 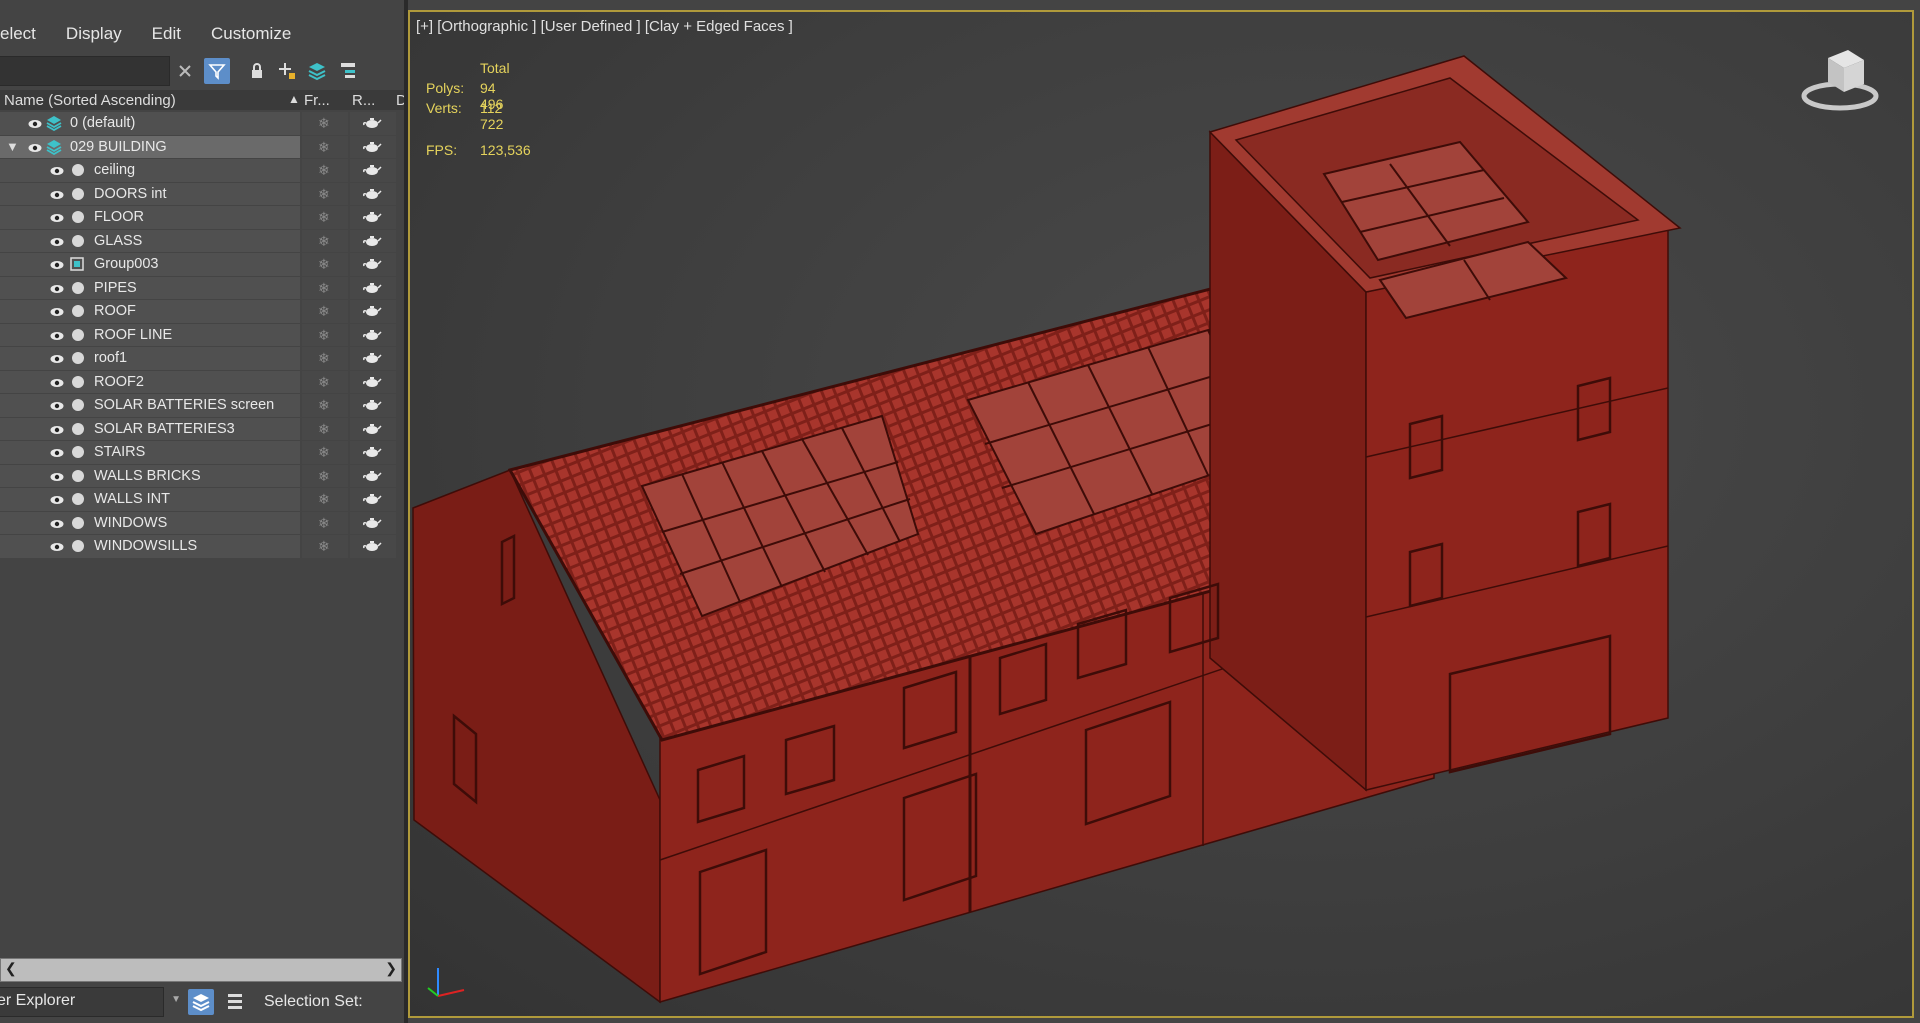 I want to click on object-row: ROOF ❄, so click(x=200, y=311).